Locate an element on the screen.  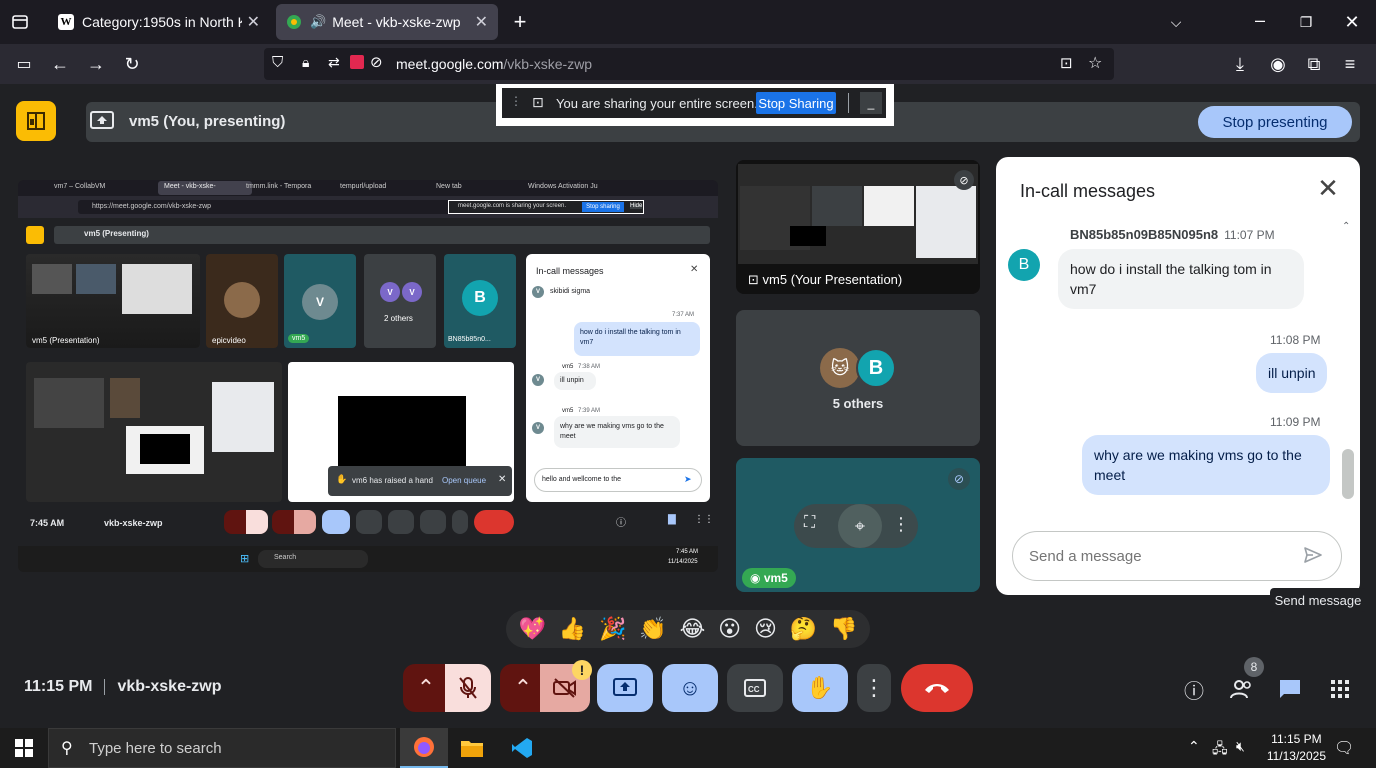
vm5-tile: ⊘ ⛶ ⌖ ⋮ ◉ vm5 is located at coordinates (858, 525).